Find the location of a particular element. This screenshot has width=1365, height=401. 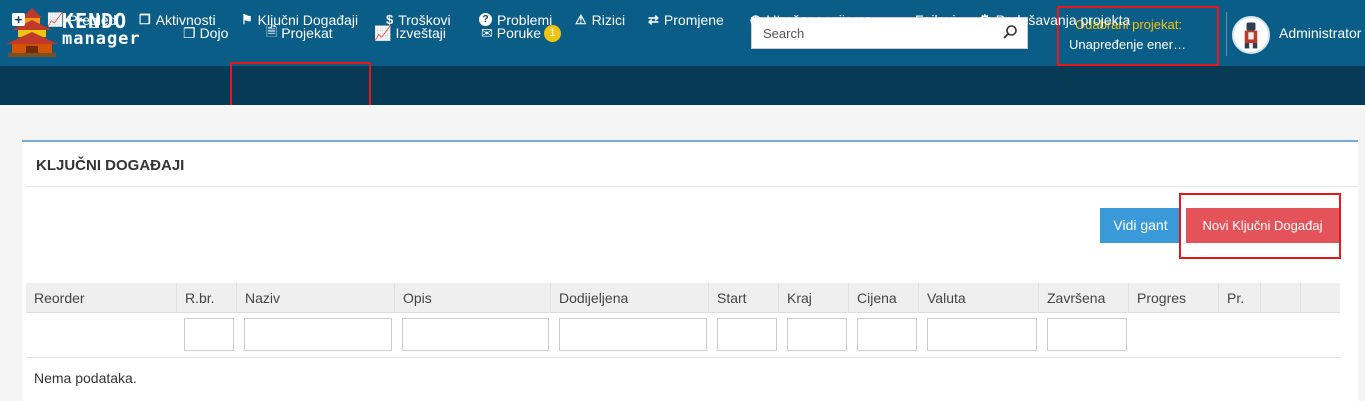

page-title: KLJUČNI DOGAĐAJI is located at coordinates (110, 165).